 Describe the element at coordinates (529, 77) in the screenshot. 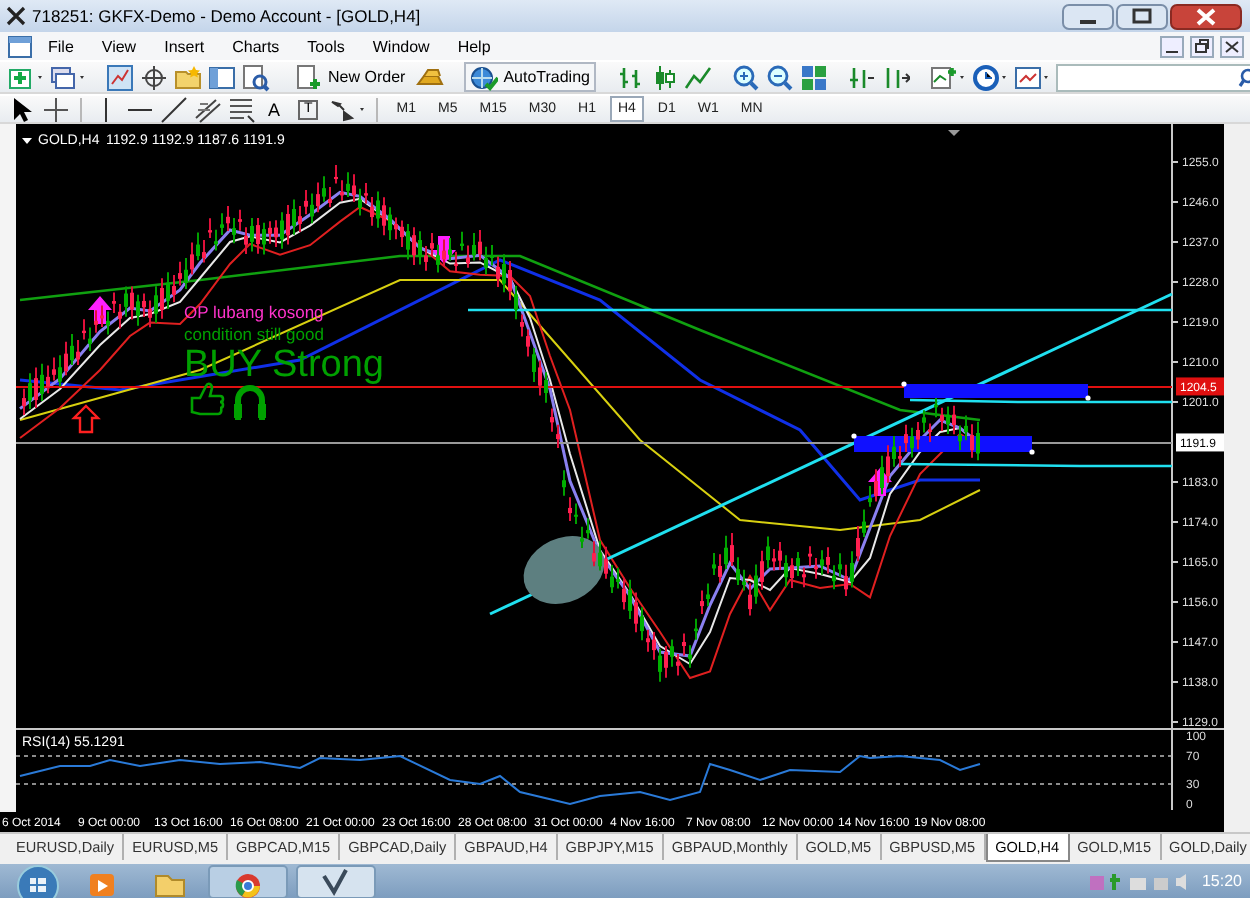

I see `autotrading-button: AutoTrading` at that location.